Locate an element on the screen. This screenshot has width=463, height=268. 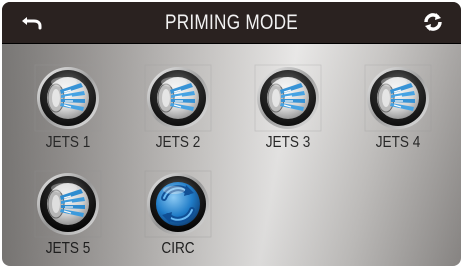
back-arrow-icon is located at coordinates (32, 23).